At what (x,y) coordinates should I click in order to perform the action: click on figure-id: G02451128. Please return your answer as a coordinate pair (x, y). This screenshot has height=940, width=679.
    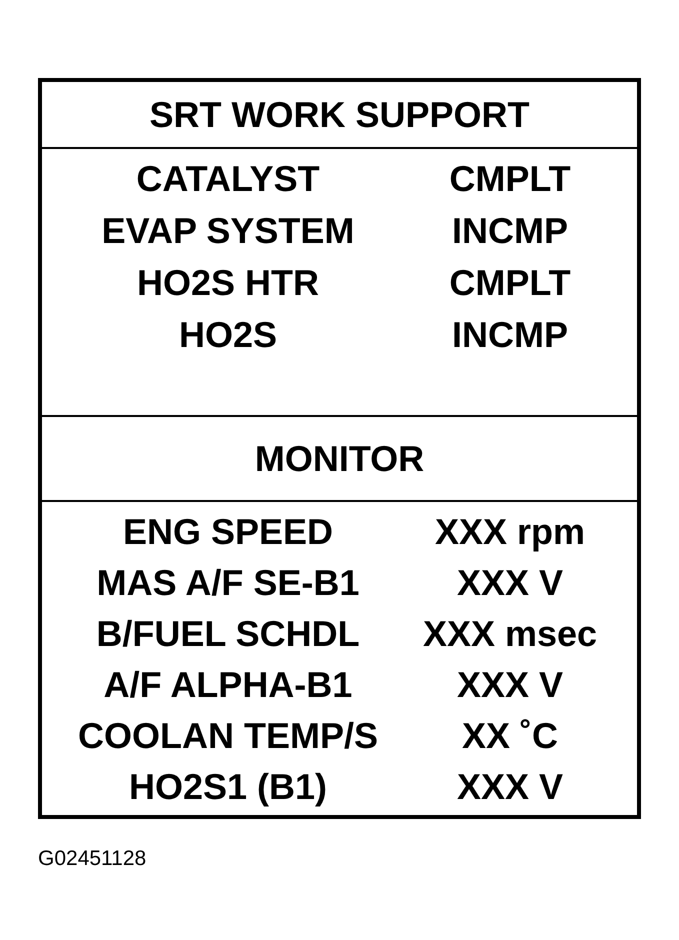
    Looking at the image, I should click on (92, 858).